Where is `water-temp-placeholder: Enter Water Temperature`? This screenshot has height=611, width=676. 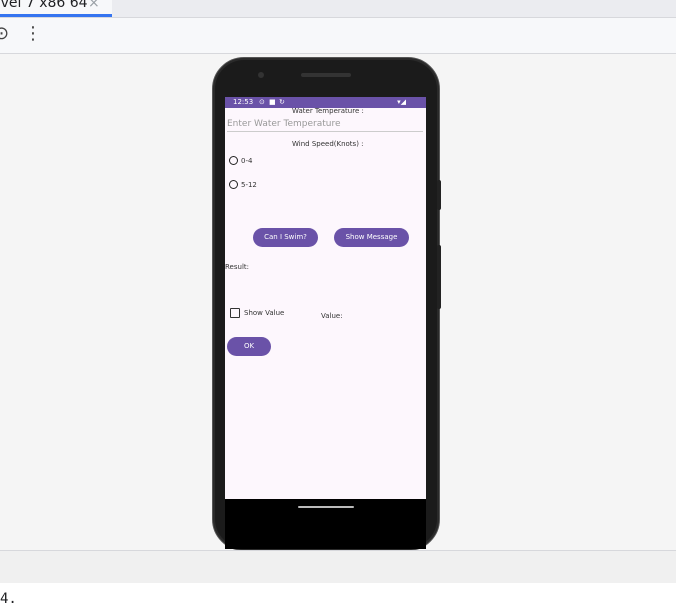 water-temp-placeholder: Enter Water Temperature is located at coordinates (284, 124).